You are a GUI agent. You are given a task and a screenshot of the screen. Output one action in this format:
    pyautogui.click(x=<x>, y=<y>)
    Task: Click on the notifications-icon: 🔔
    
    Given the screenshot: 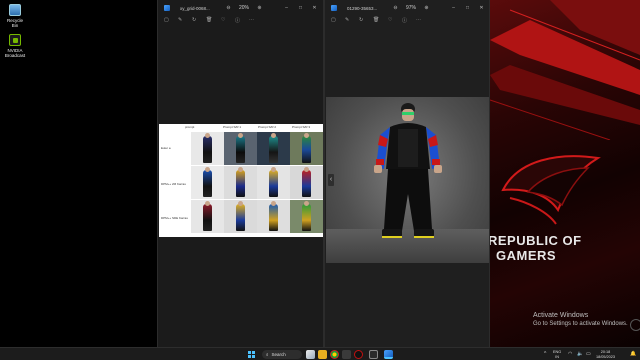 What is the action you would take?
    pyautogui.click(x=633, y=354)
    